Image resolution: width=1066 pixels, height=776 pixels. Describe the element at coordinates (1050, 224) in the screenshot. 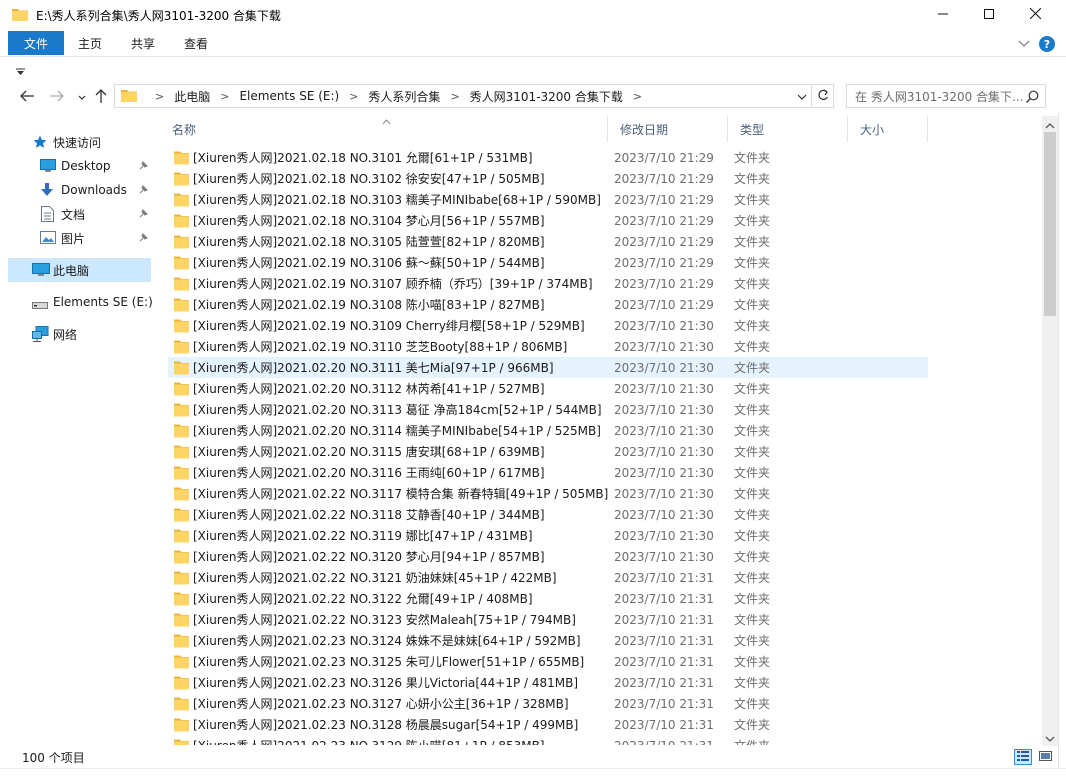

I see `scrollbar-thumb` at that location.